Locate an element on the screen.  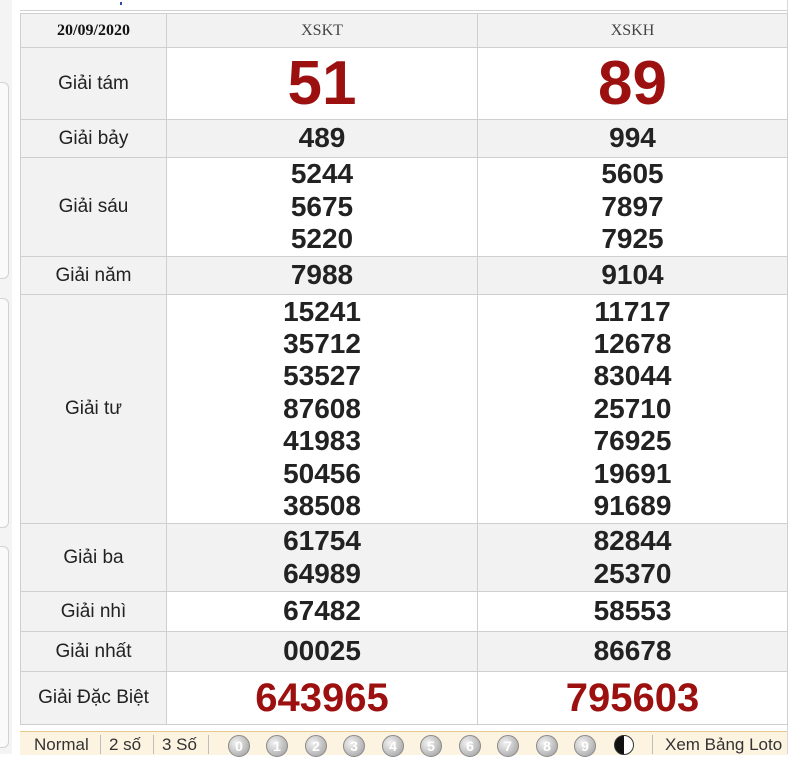
result-number: 82844 is located at coordinates (632, 541).